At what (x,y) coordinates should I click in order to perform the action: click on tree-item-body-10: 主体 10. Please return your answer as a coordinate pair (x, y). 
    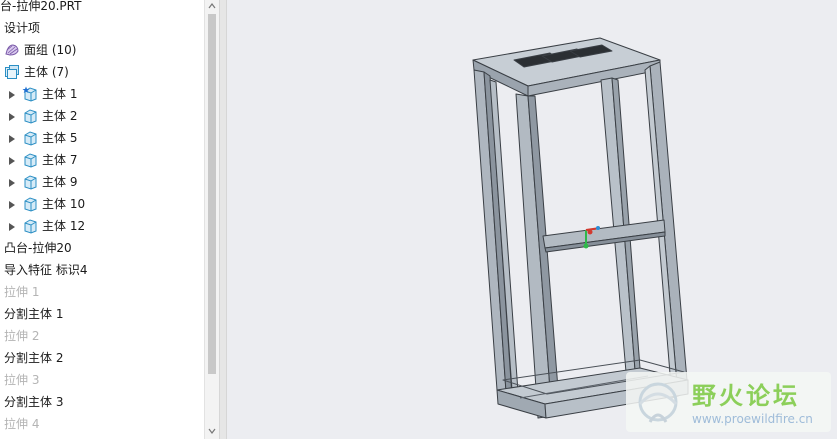
    Looking at the image, I should click on (102, 204).